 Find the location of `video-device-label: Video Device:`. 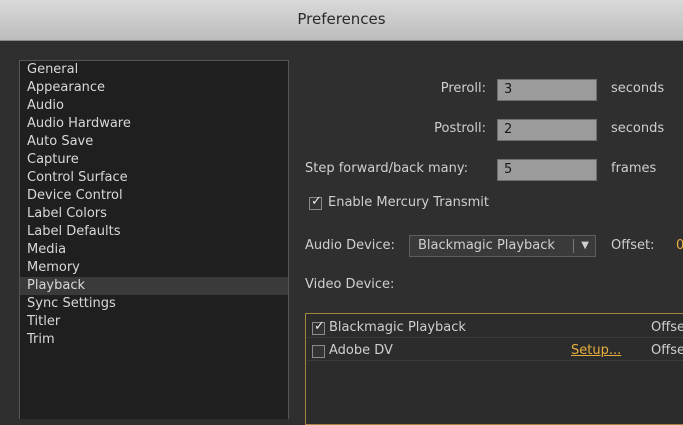

video-device-label: Video Device: is located at coordinates (350, 284).